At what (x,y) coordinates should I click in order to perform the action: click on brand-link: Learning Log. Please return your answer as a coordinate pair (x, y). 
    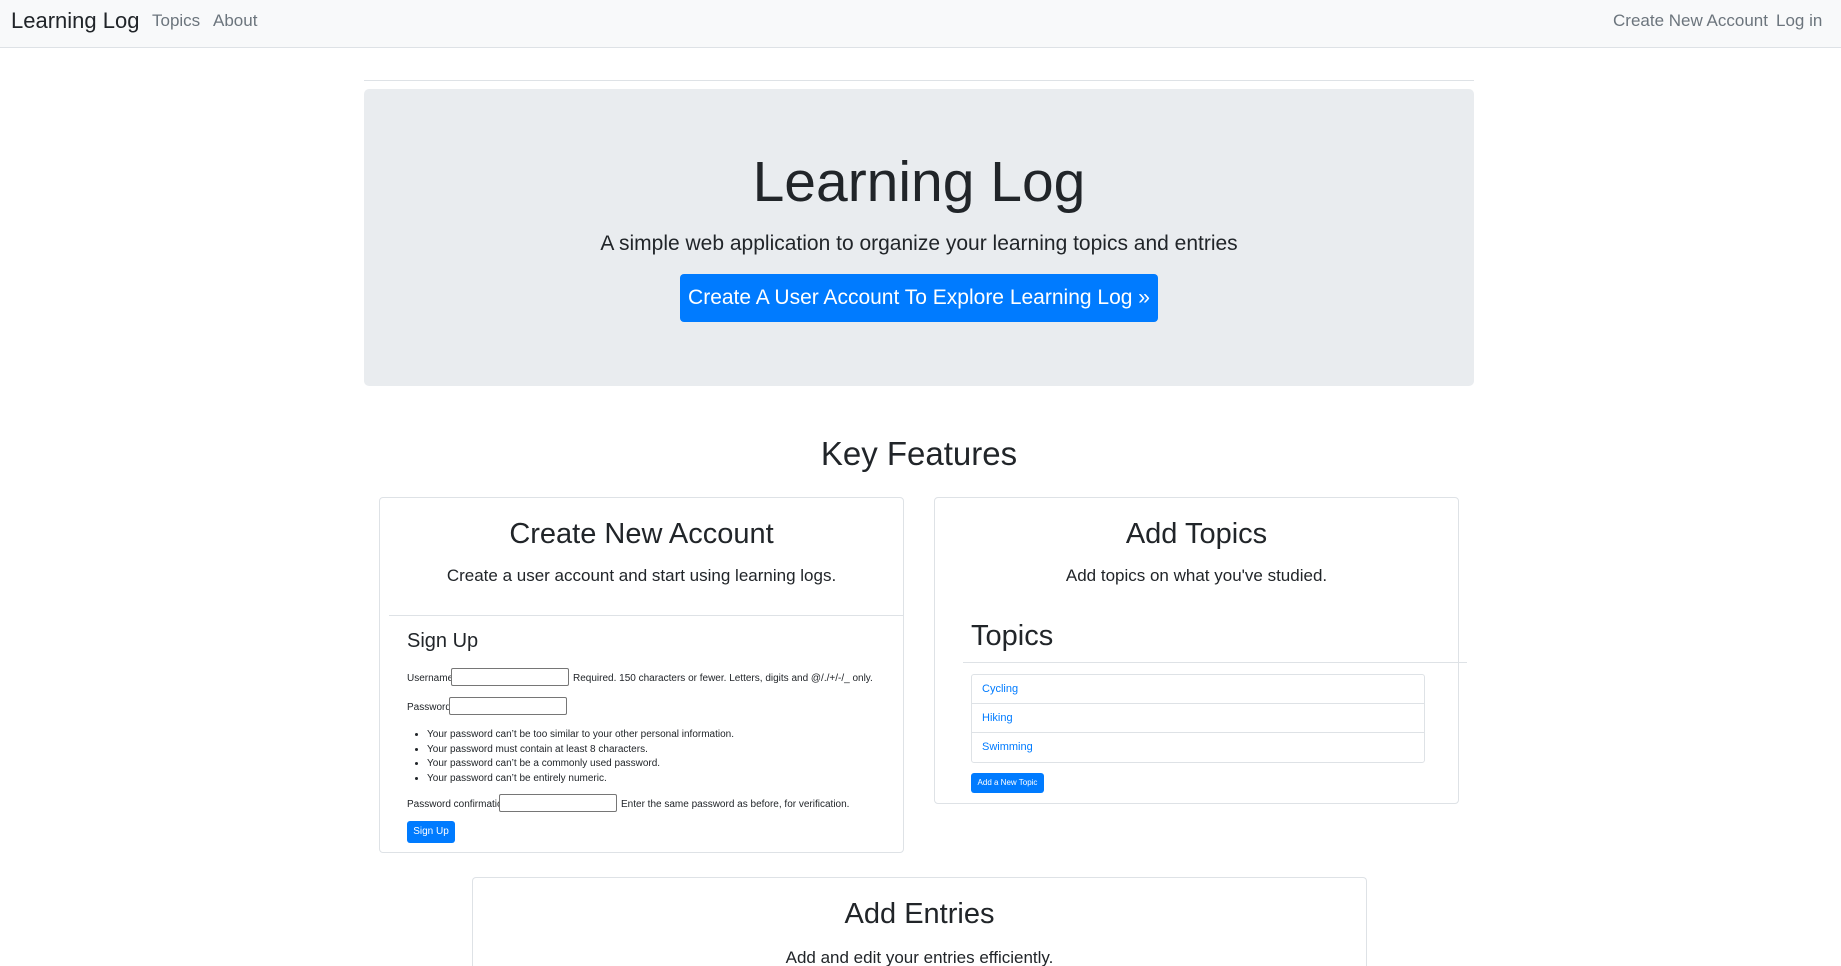
    Looking at the image, I should click on (75, 21).